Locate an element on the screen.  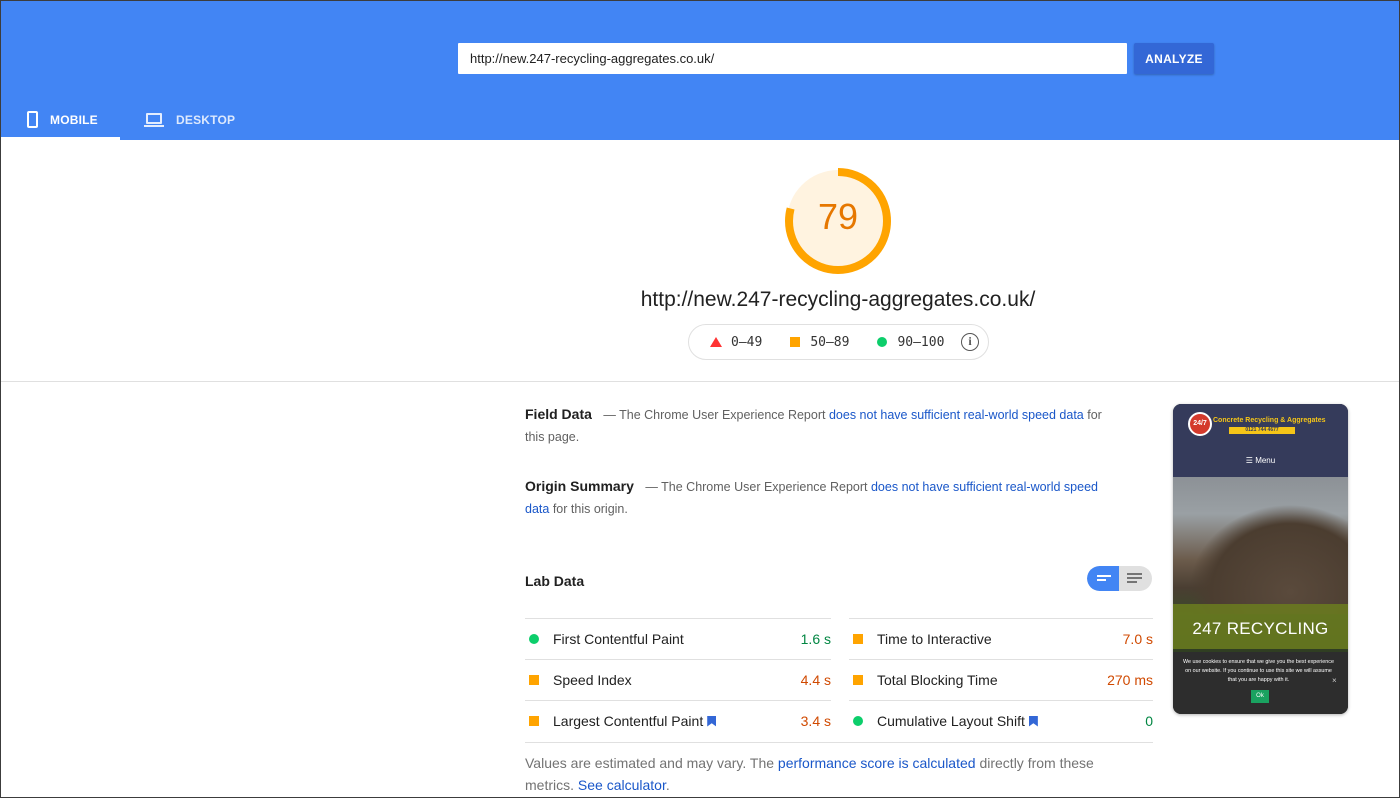
tab-desktop: DESKTOP is located at coordinates (189, 119).